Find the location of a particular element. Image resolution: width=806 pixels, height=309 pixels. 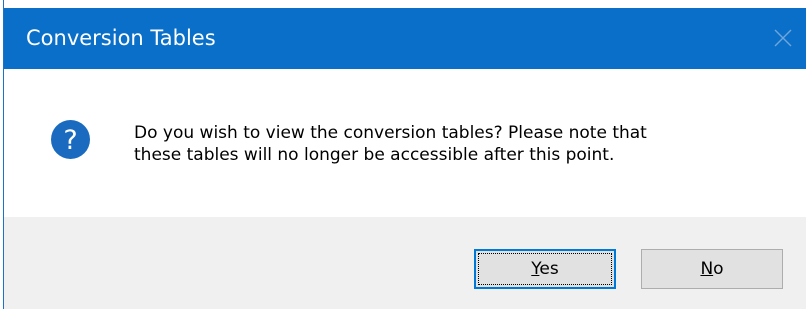

yes-button: Yes is located at coordinates (545, 269).